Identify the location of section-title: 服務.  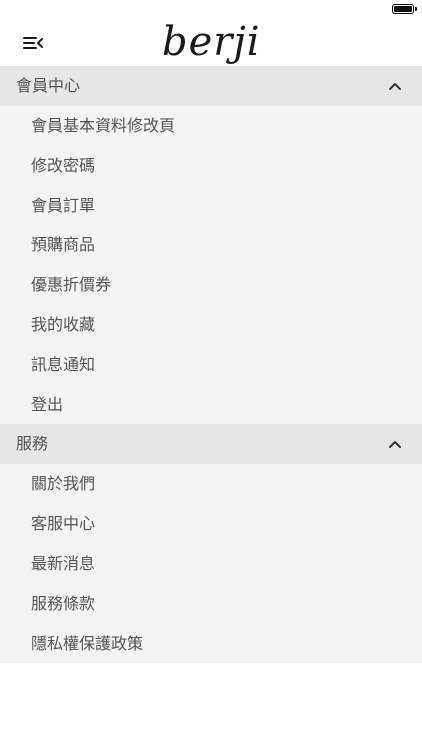
(32, 444).